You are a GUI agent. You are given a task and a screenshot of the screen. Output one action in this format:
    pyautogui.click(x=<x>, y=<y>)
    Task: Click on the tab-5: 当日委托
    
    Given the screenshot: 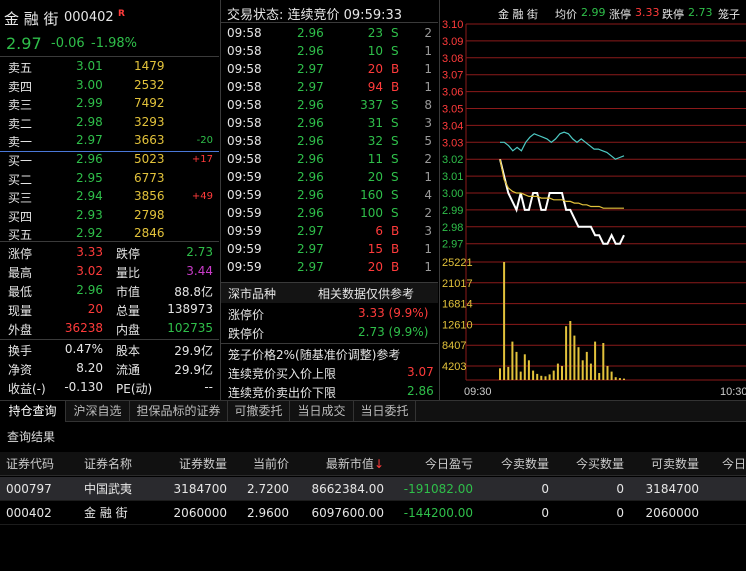 What is the action you would take?
    pyautogui.click(x=385, y=411)
    